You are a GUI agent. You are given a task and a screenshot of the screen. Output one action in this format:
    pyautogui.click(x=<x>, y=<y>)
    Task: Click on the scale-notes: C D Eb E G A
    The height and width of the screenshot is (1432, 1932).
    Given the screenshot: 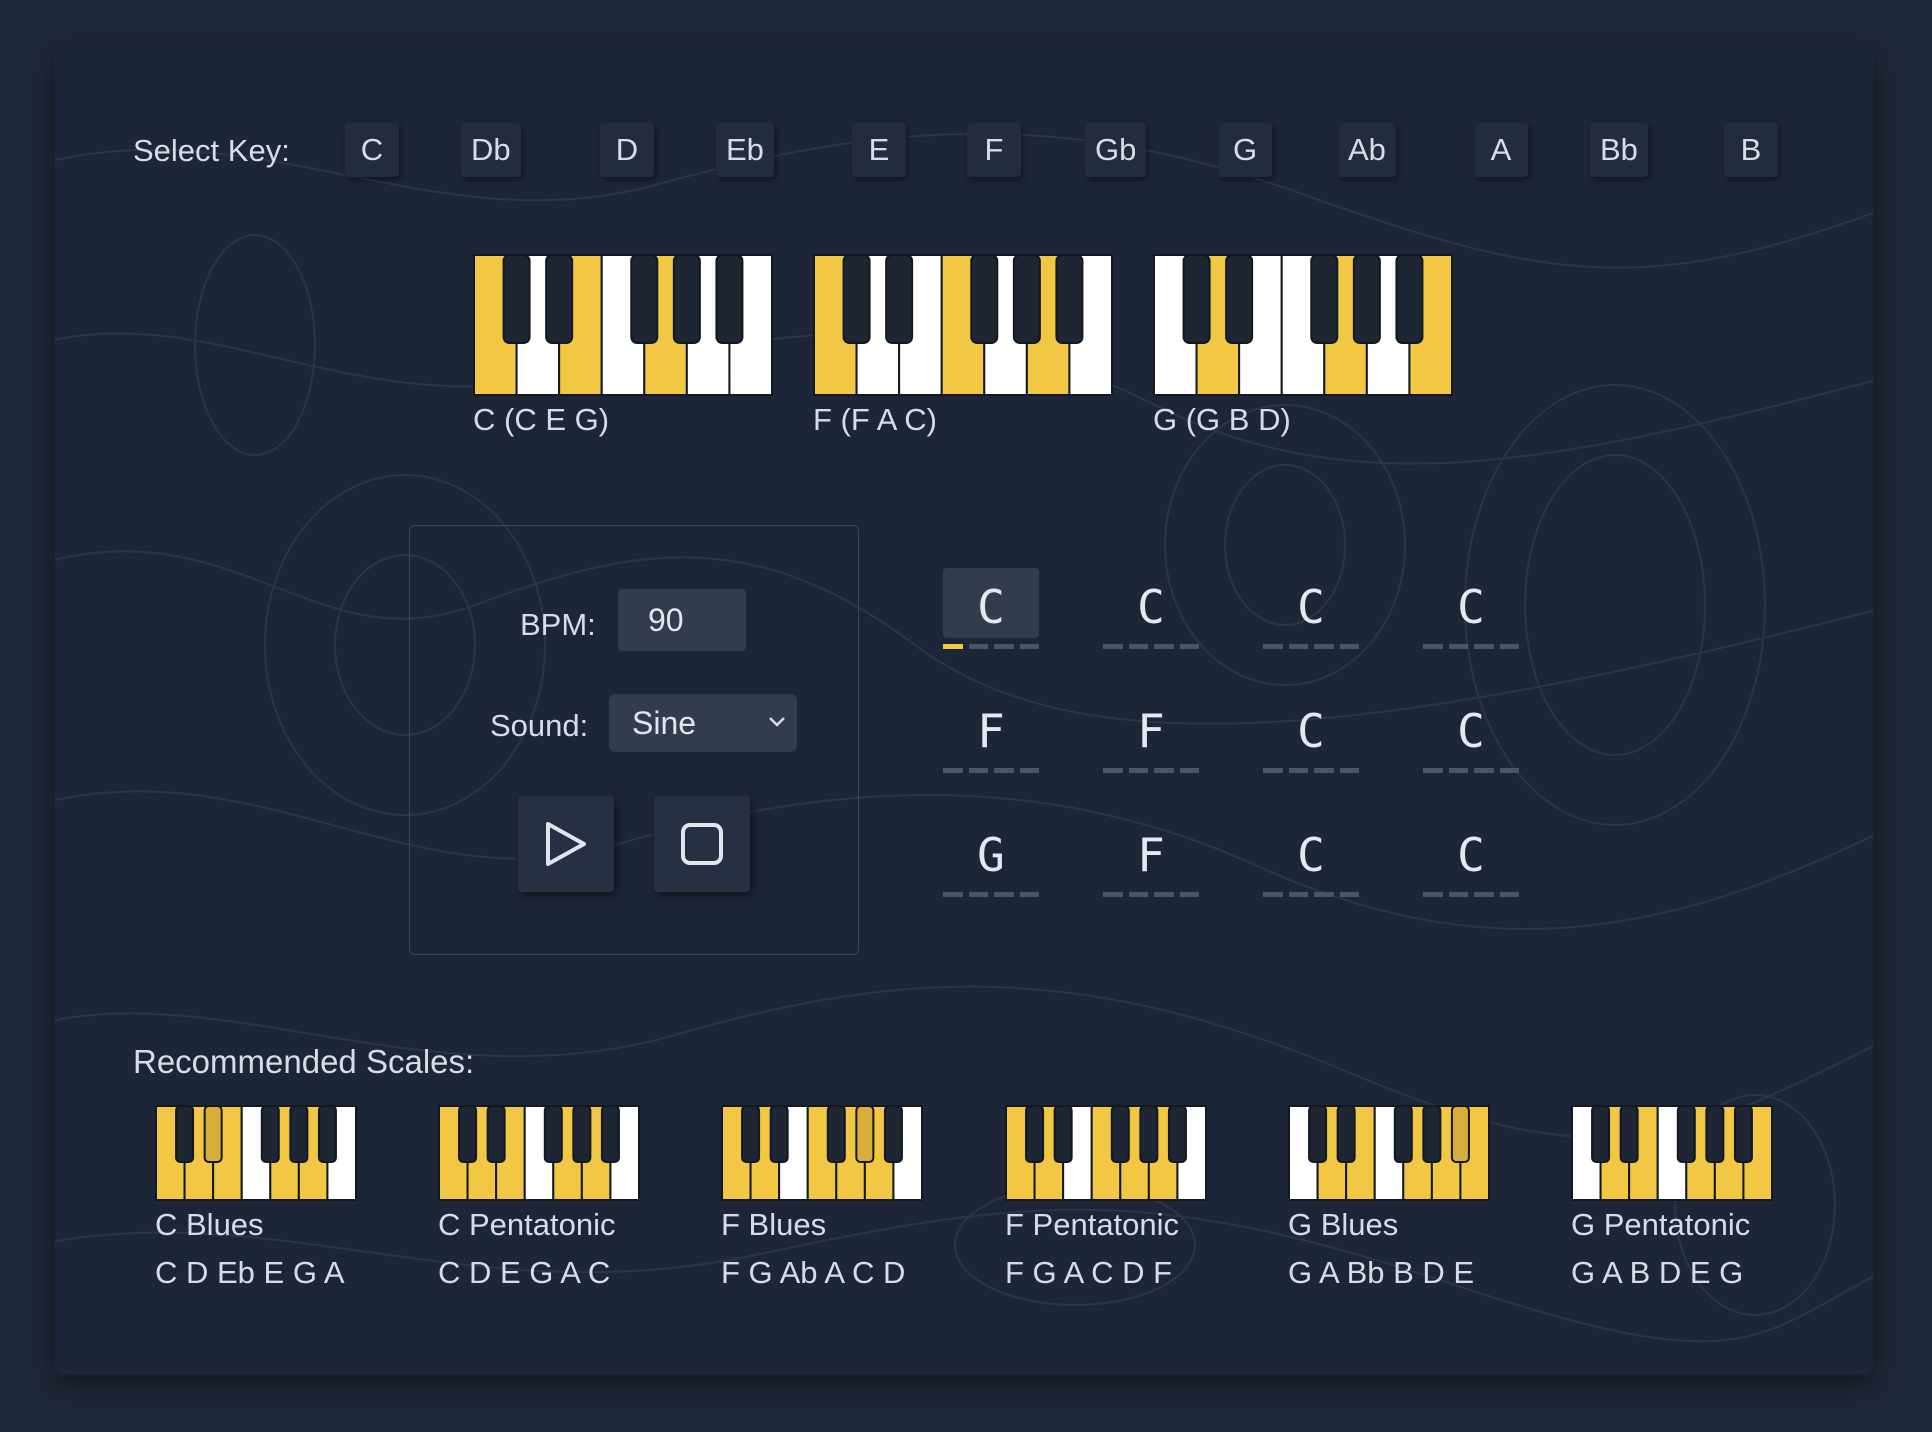 What is the action you would take?
    pyautogui.click(x=250, y=1272)
    